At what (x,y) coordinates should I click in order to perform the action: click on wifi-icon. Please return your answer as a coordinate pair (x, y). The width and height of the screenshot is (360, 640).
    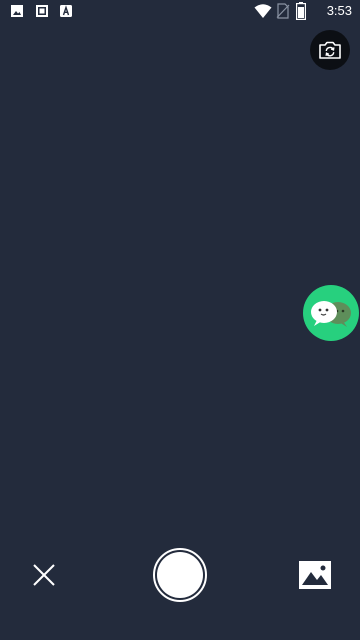
    Looking at the image, I should click on (263, 11).